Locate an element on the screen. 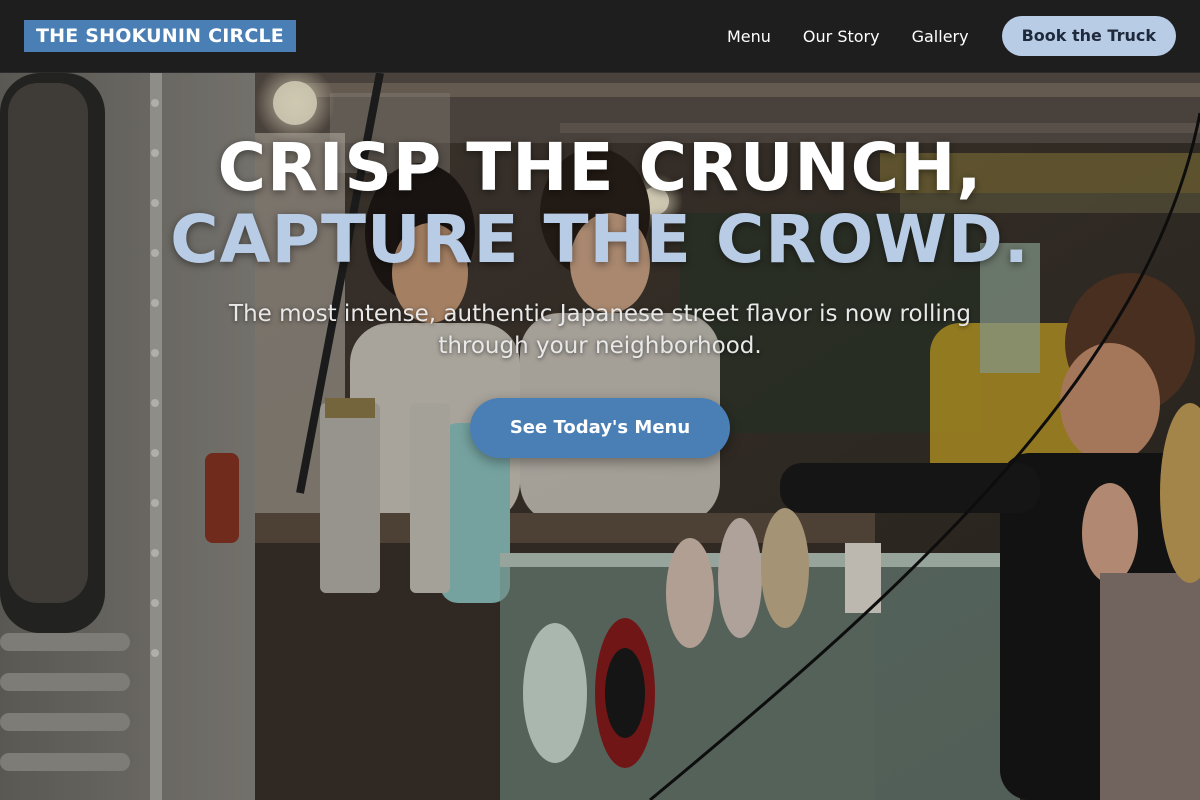 This screenshot has width=1200, height=800. nav-links: Menu Our Story Gallery Book the Truck is located at coordinates (951, 36).